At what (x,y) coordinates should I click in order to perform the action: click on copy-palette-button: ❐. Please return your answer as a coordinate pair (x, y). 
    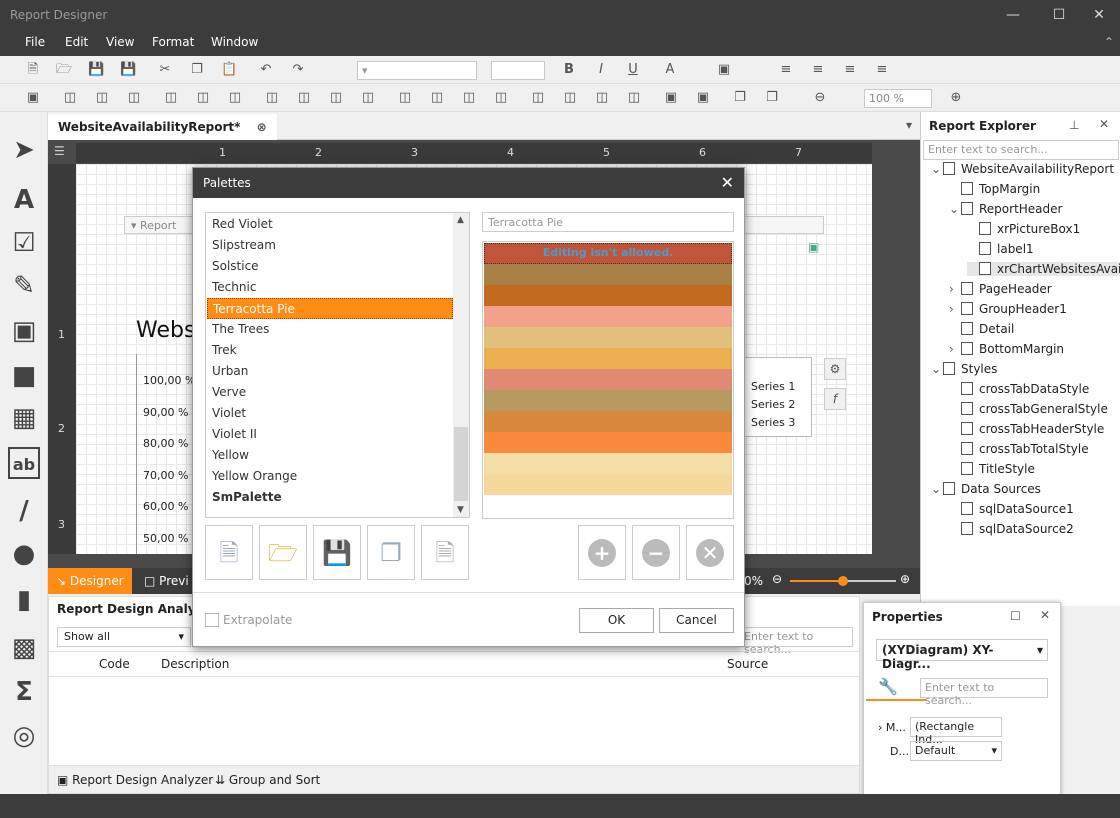
    Looking at the image, I should click on (391, 552).